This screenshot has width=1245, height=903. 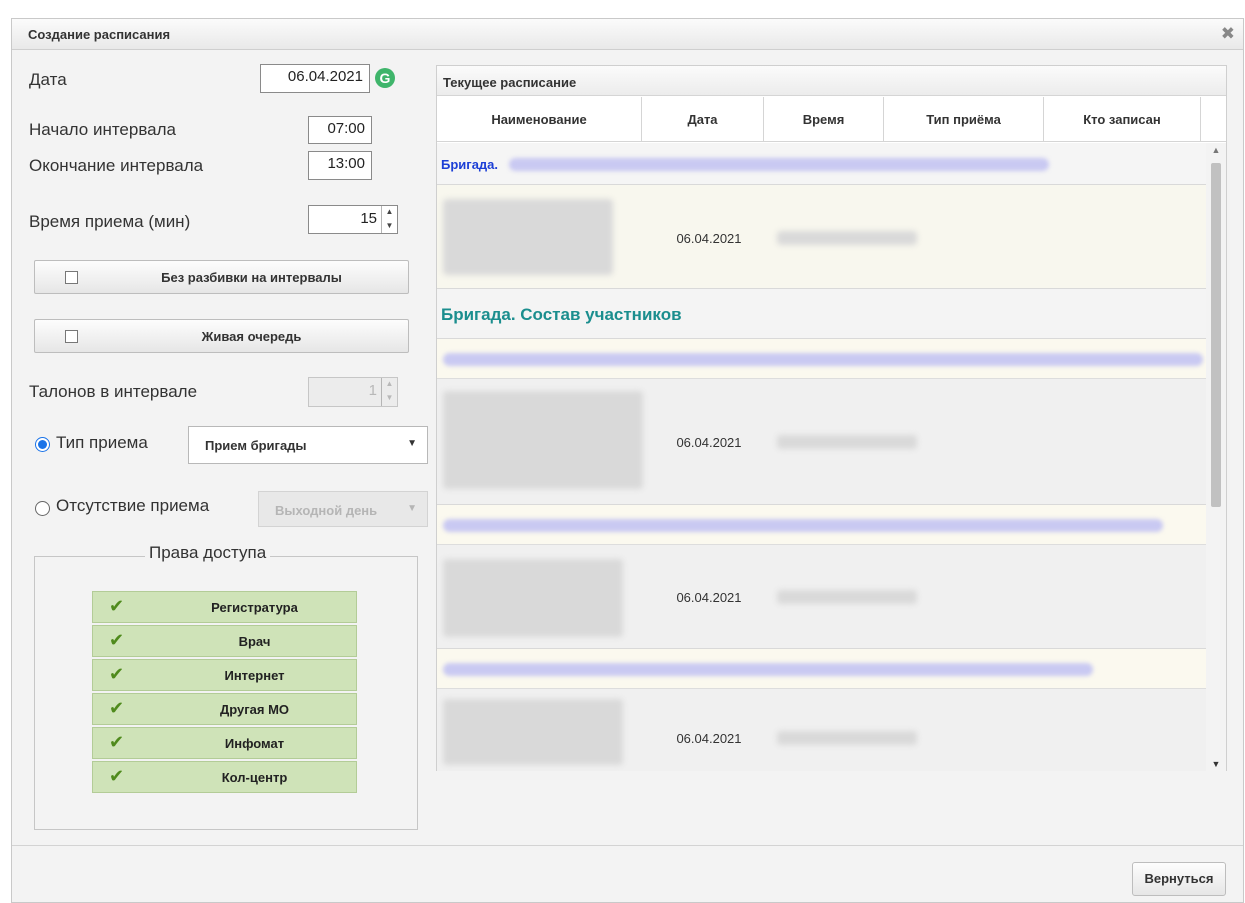 What do you see at coordinates (353, 219) in the screenshot?
I see `reception-time-stepper: 15 ▲ ▼` at bounding box center [353, 219].